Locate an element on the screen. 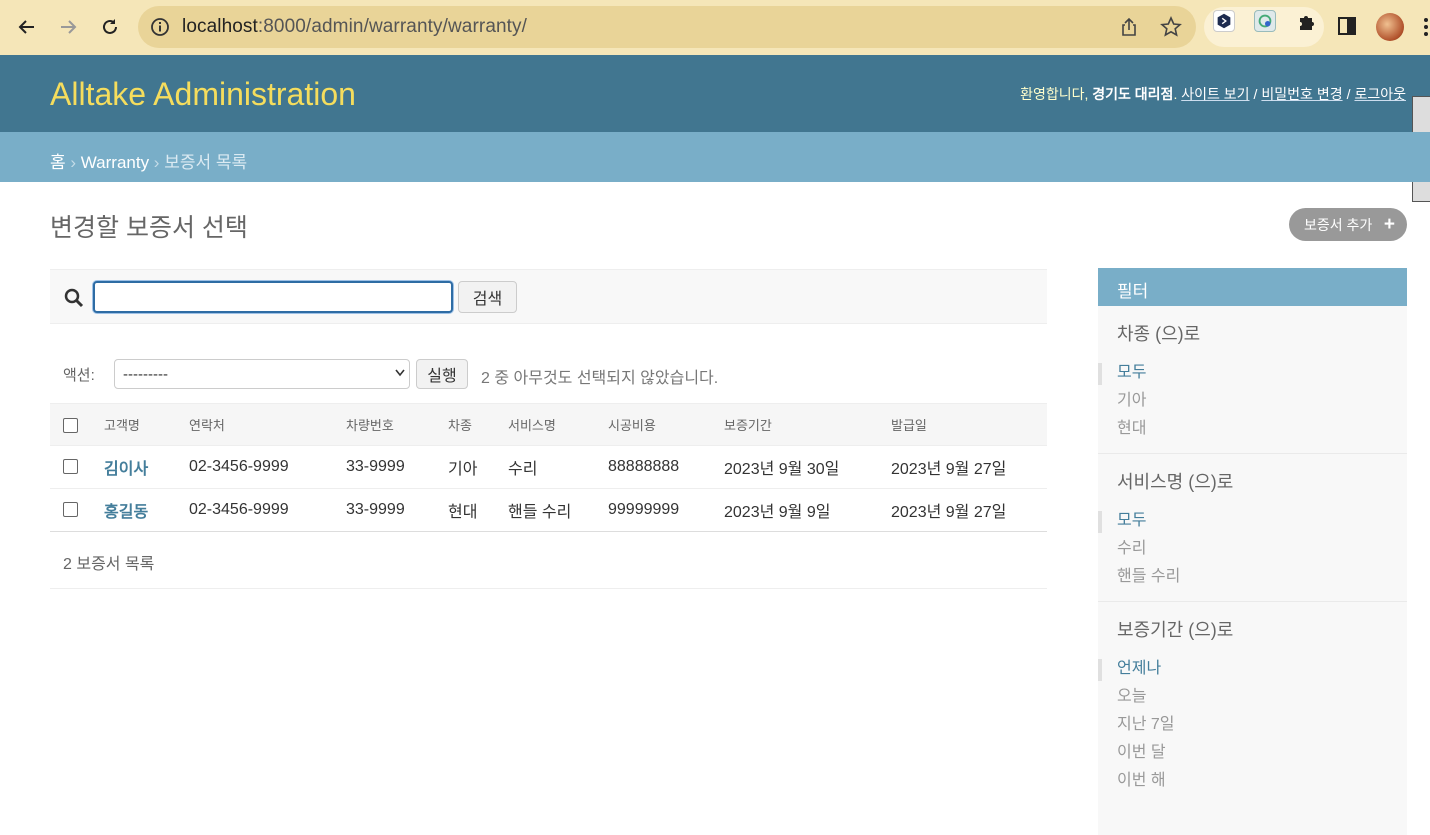 The width and height of the screenshot is (1430, 835). filter-option: 현대 is located at coordinates (1252, 429).